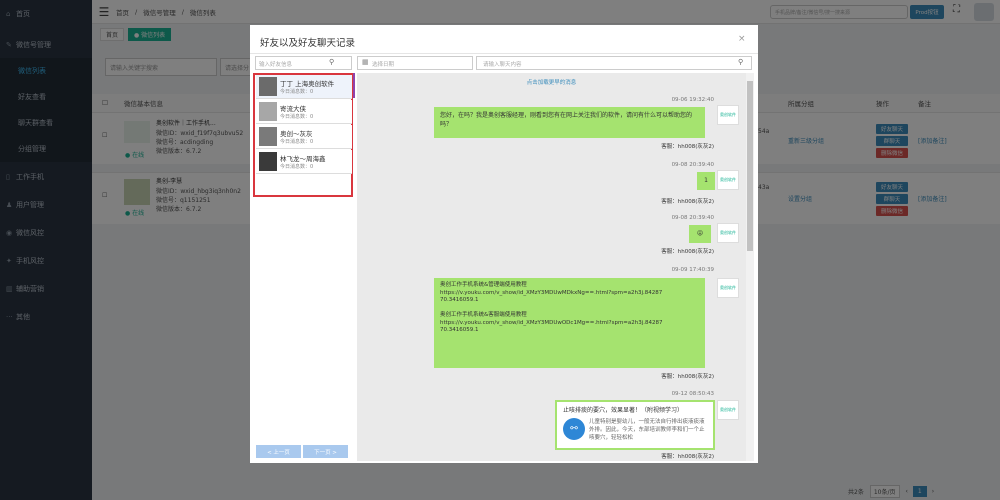 The image size is (1000, 500). What do you see at coordinates (692, 100) in the screenshot?
I see `message-time: 09-06 19:32:40` at bounding box center [692, 100].